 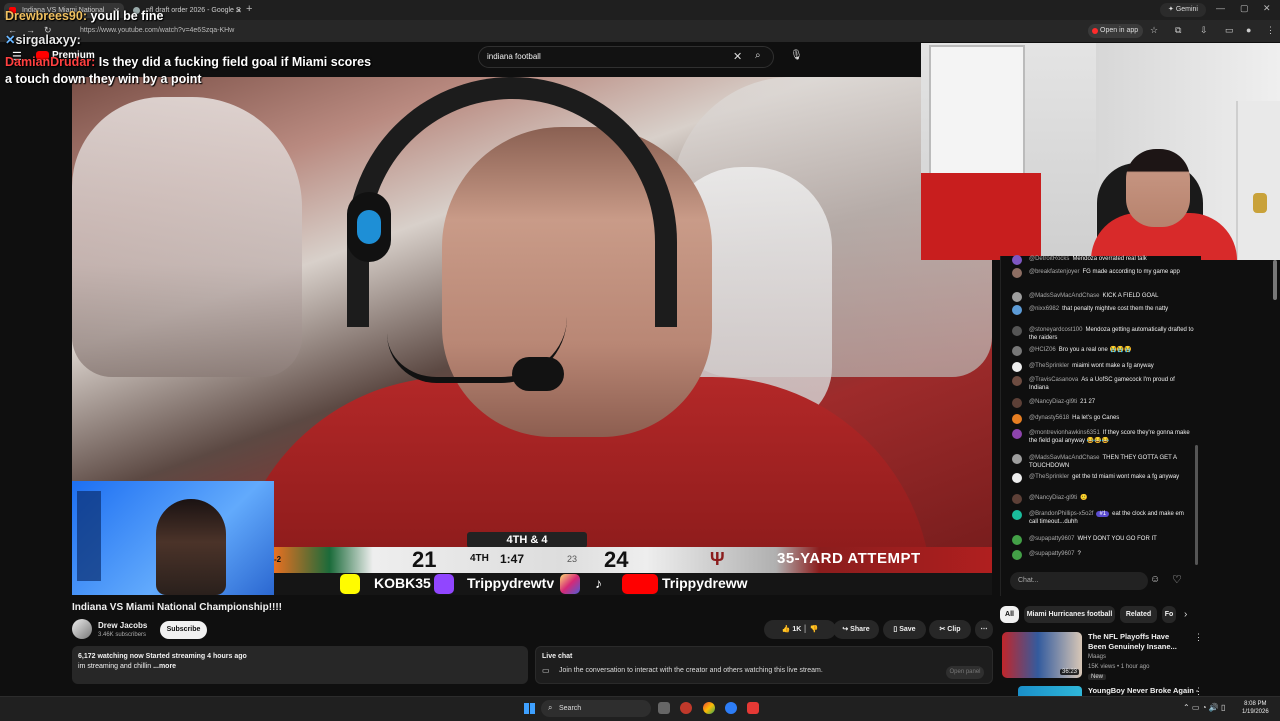 I want to click on search-input: indiana football, so click(x=514, y=56).